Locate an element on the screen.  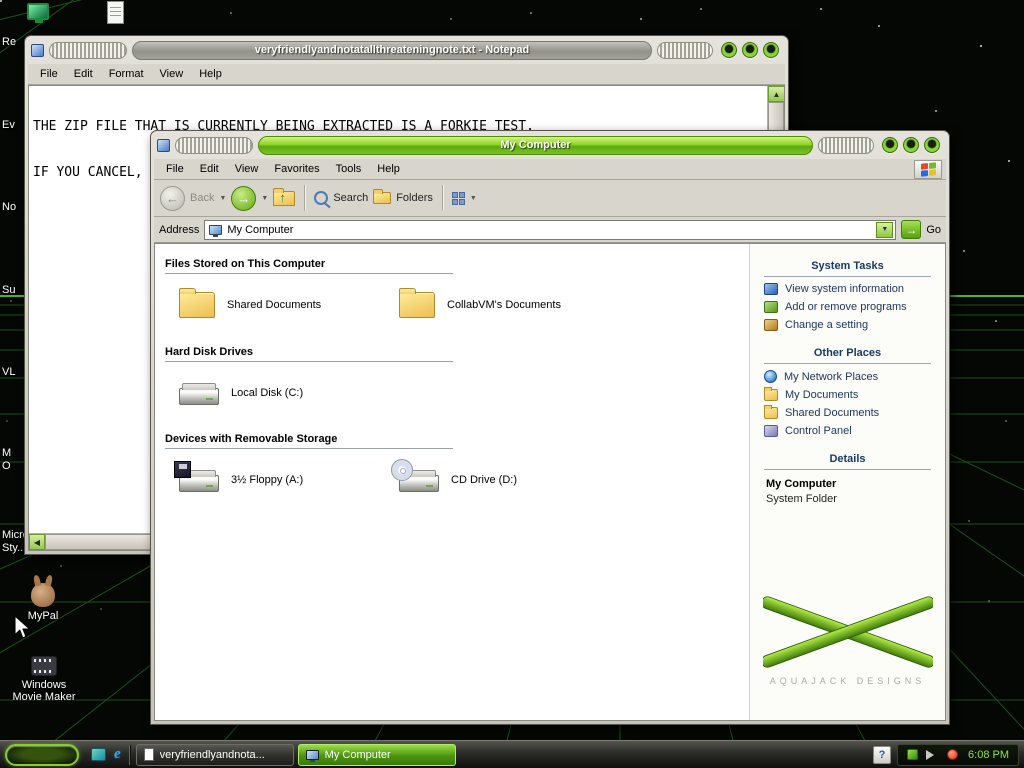
system-tray: ? 6:08 PM is located at coordinates (948, 754).